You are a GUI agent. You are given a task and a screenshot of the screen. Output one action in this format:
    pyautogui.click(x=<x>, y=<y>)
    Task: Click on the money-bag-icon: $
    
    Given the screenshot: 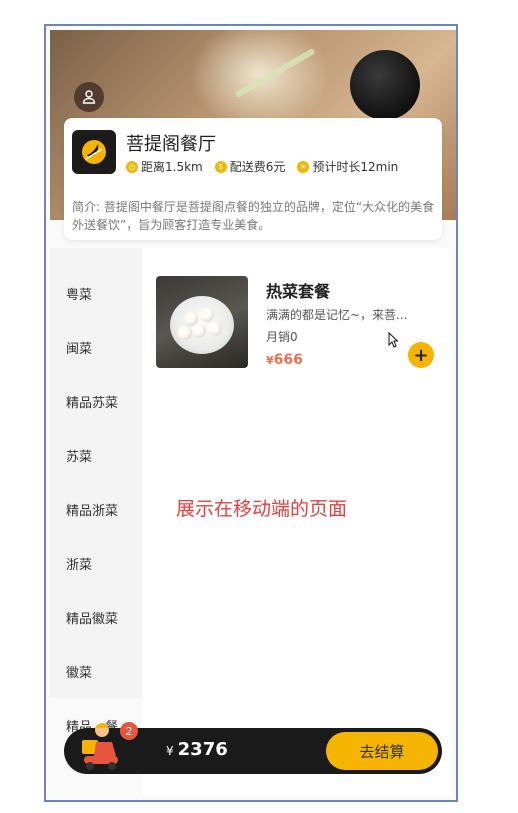 What is the action you would take?
    pyautogui.click(x=220, y=166)
    